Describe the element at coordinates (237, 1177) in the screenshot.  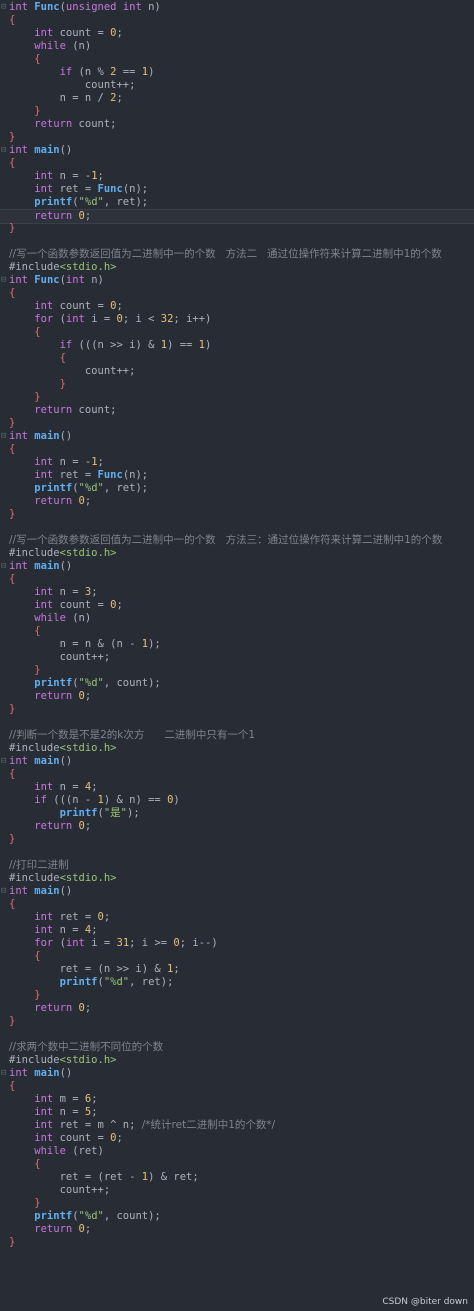
I see `code-line: ret = (ret - 1) & ret;` at that location.